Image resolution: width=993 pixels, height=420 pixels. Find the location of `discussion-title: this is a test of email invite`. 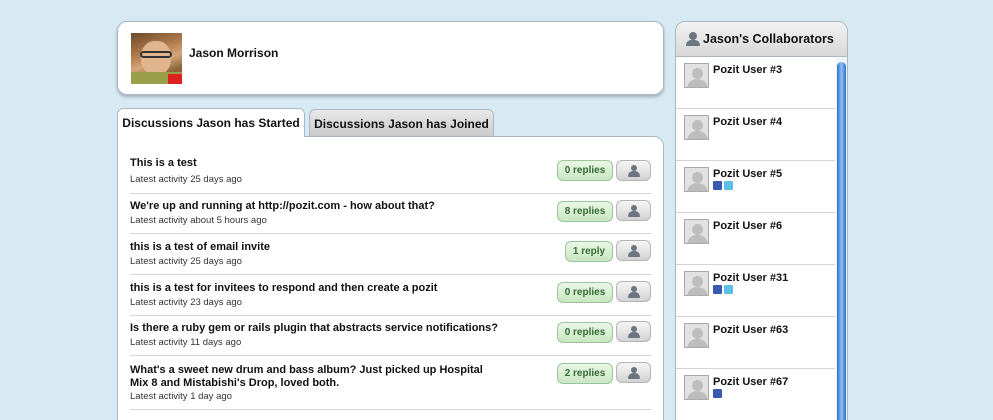

discussion-title: this is a test of email invite is located at coordinates (310, 247).